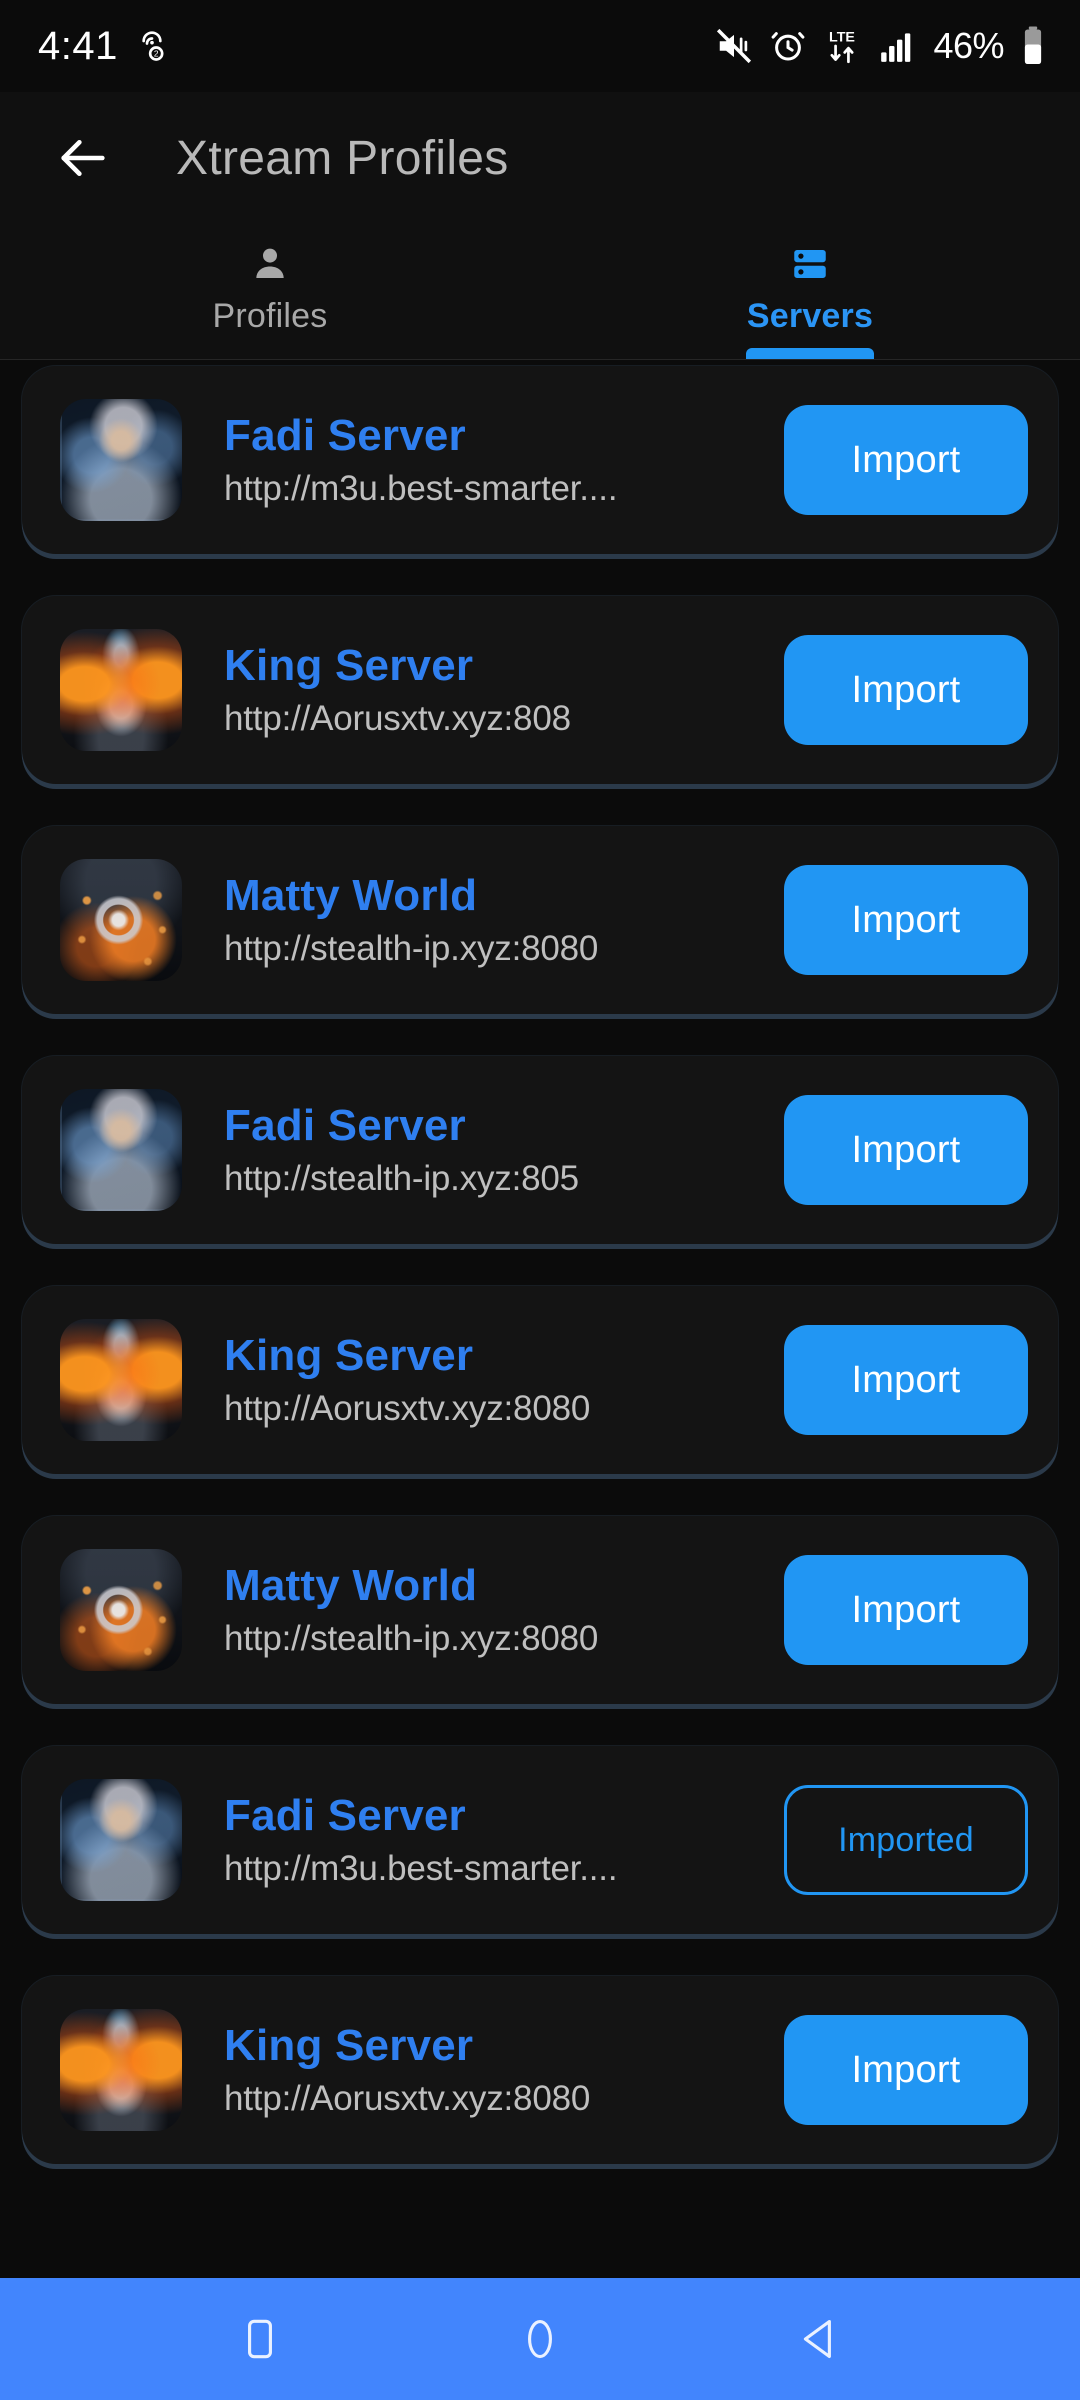  What do you see at coordinates (906, 1840) in the screenshot?
I see `imported-button: Imported` at bounding box center [906, 1840].